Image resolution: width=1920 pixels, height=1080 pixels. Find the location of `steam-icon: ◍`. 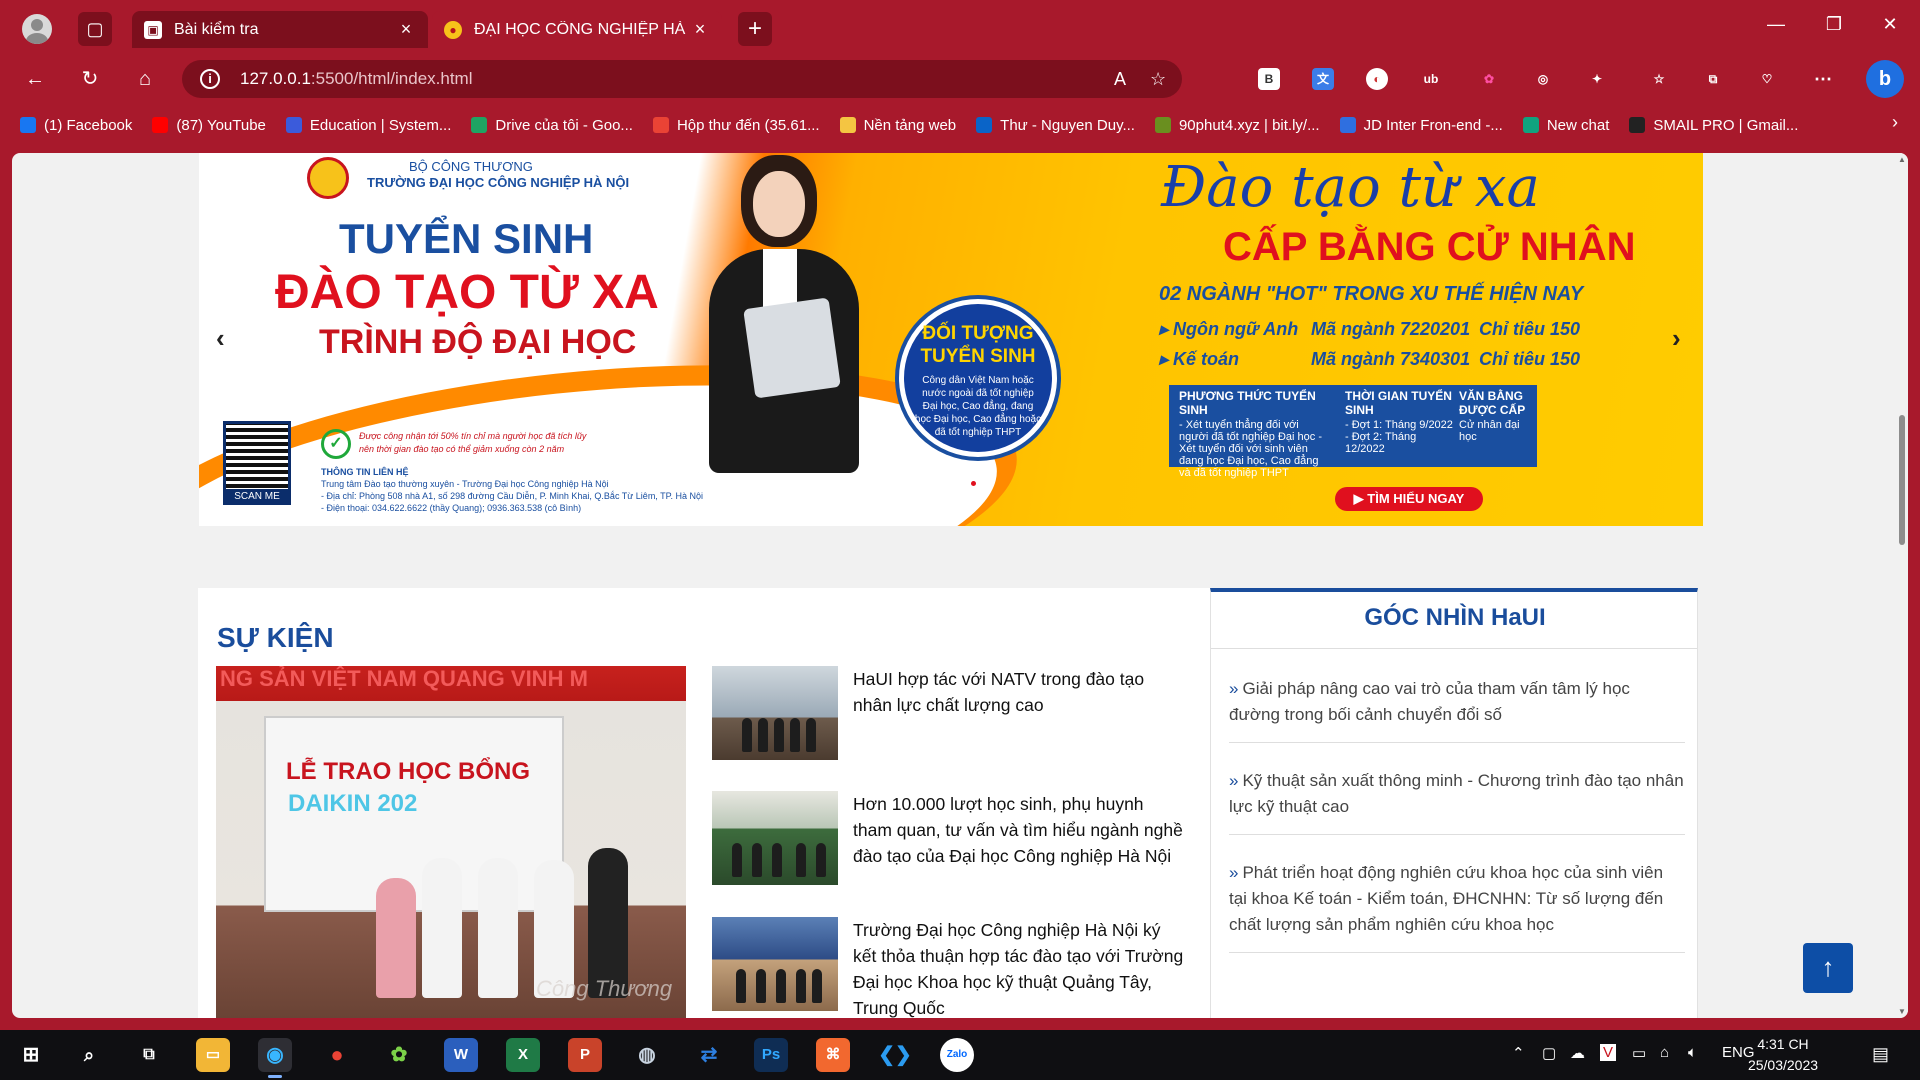

steam-icon: ◍ is located at coordinates (647, 1055).